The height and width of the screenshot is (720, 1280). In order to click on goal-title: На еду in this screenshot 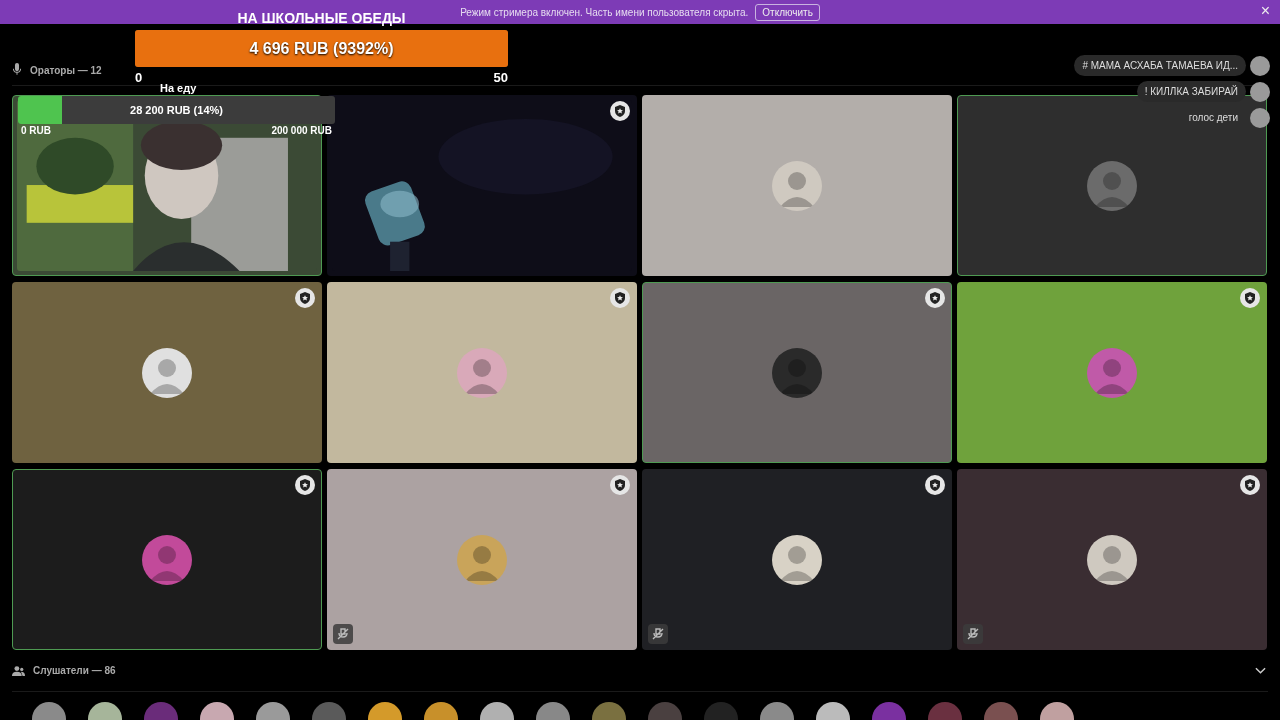, I will do `click(178, 89)`.